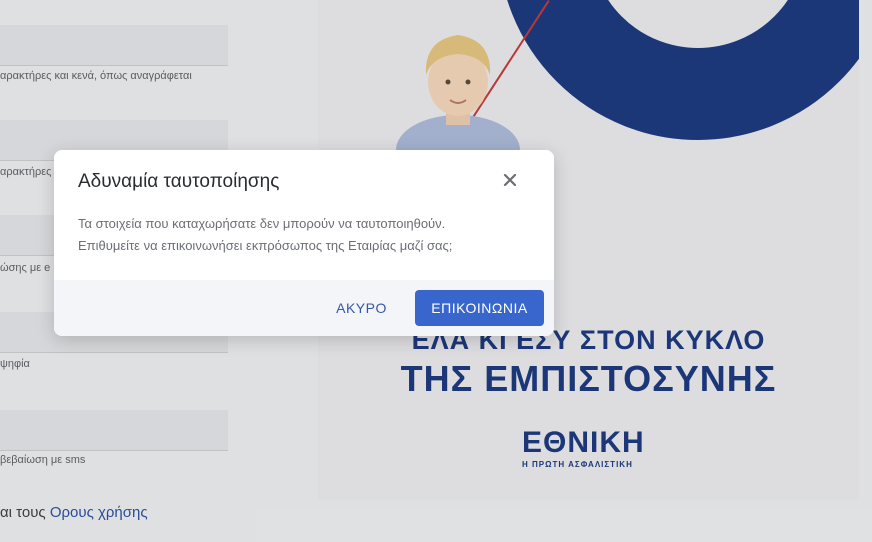  I want to click on contact-button: ΕΠΙΚΟΙΝΩΝΙΑ, so click(479, 308).